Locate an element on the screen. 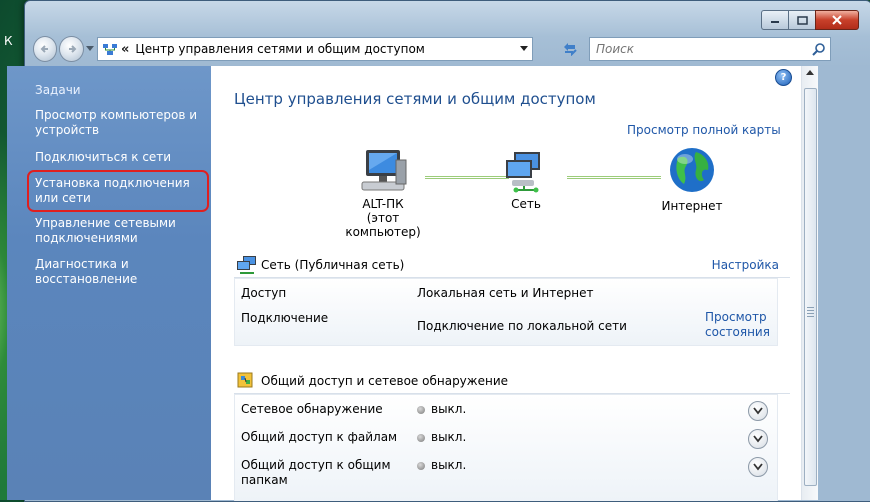 The image size is (870, 502). sharing-section-title: Общий доступ и сетевое обнаружение is located at coordinates (385, 381).